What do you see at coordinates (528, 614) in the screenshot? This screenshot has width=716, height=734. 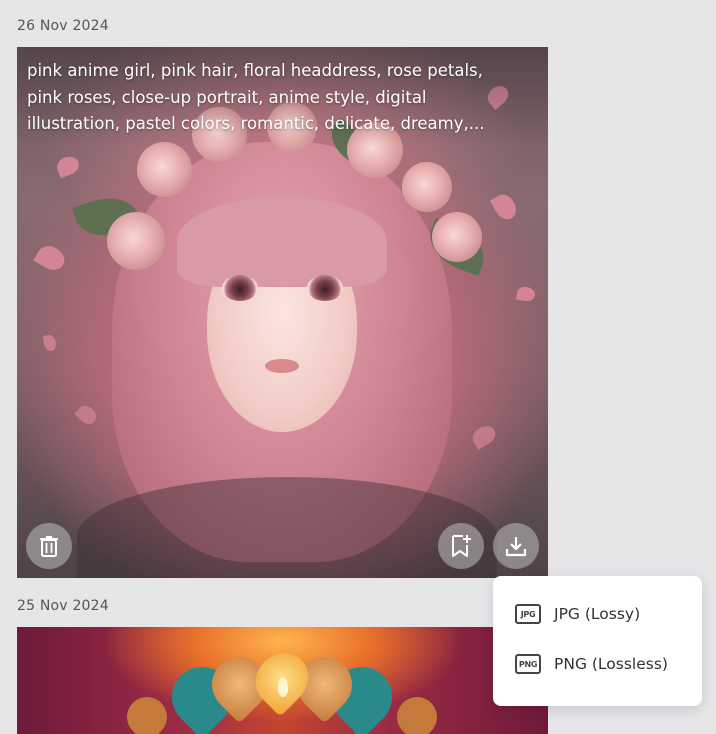 I see `jpg-file-icon: JPG` at bounding box center [528, 614].